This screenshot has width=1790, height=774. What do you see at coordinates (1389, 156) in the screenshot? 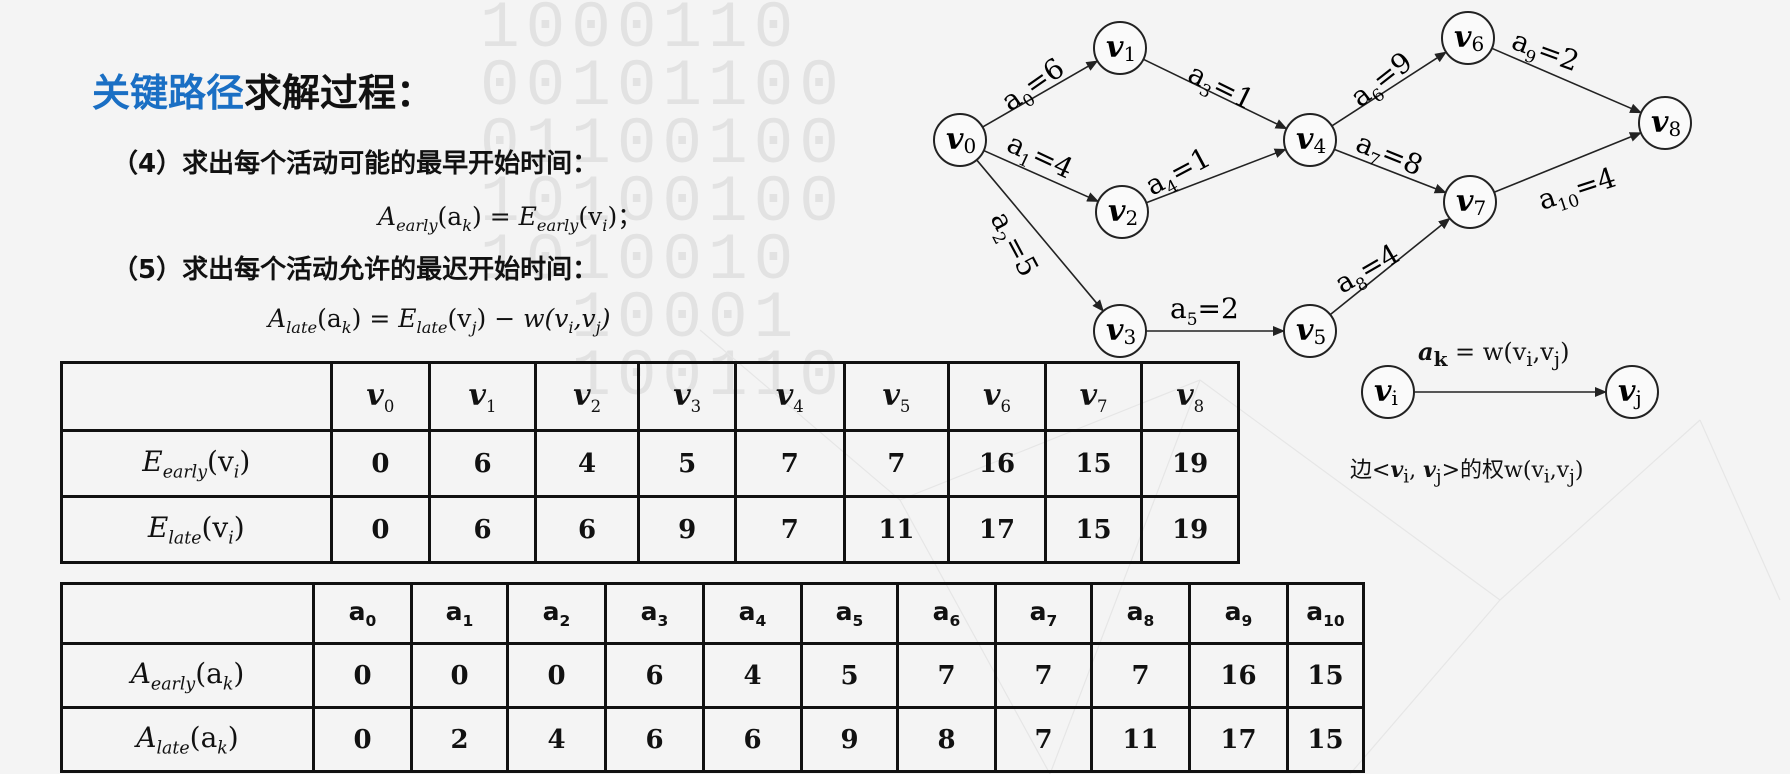
I see `edge-label-a7: a7=8` at bounding box center [1389, 156].